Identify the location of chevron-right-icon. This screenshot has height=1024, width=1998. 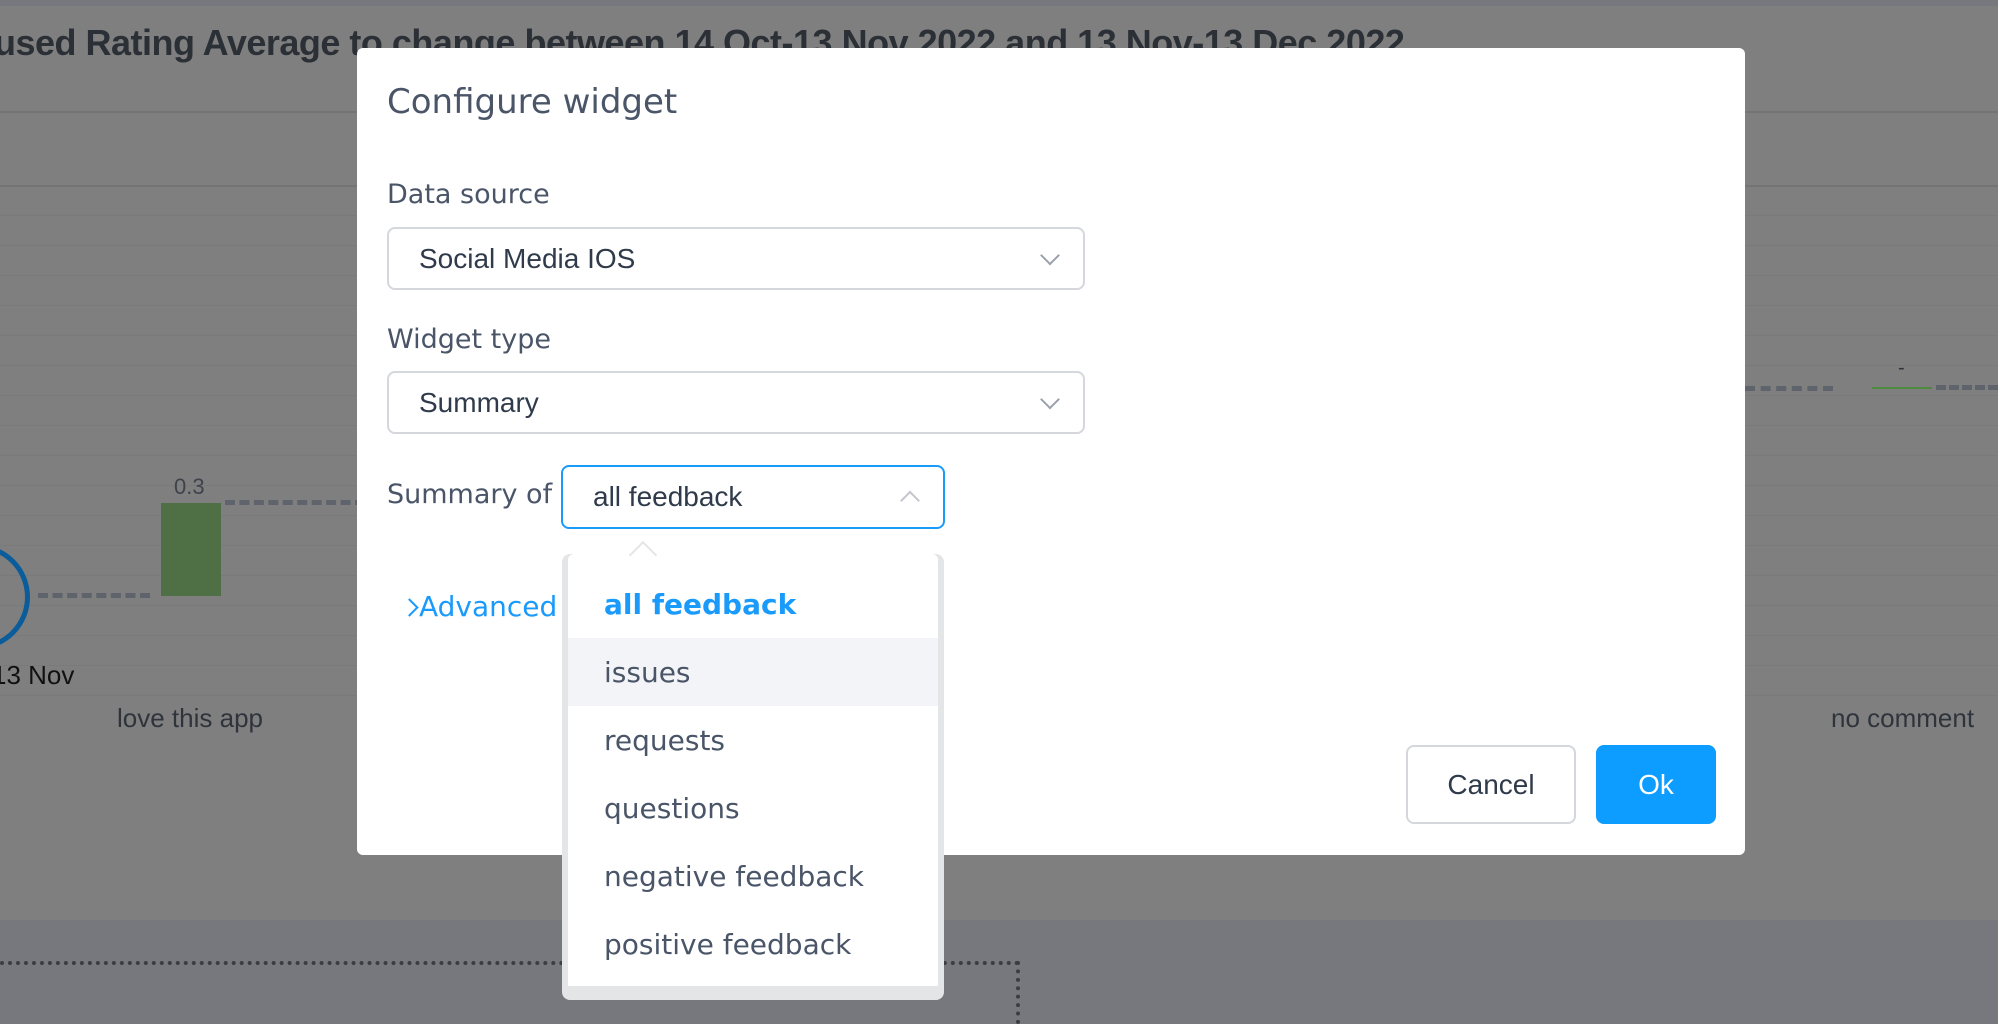
(409, 607).